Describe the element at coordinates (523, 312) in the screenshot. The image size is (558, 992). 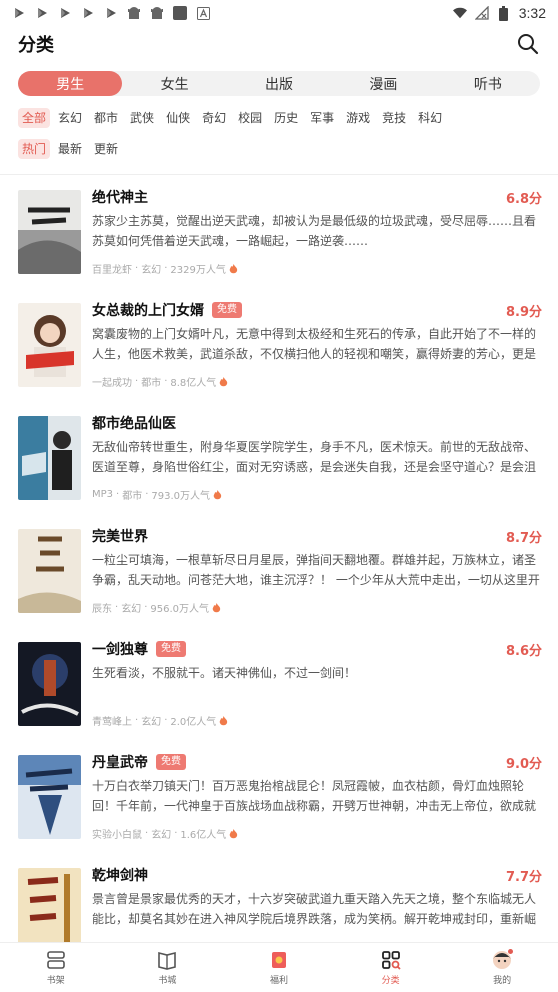
I see `book-rating: 8.9分` at that location.